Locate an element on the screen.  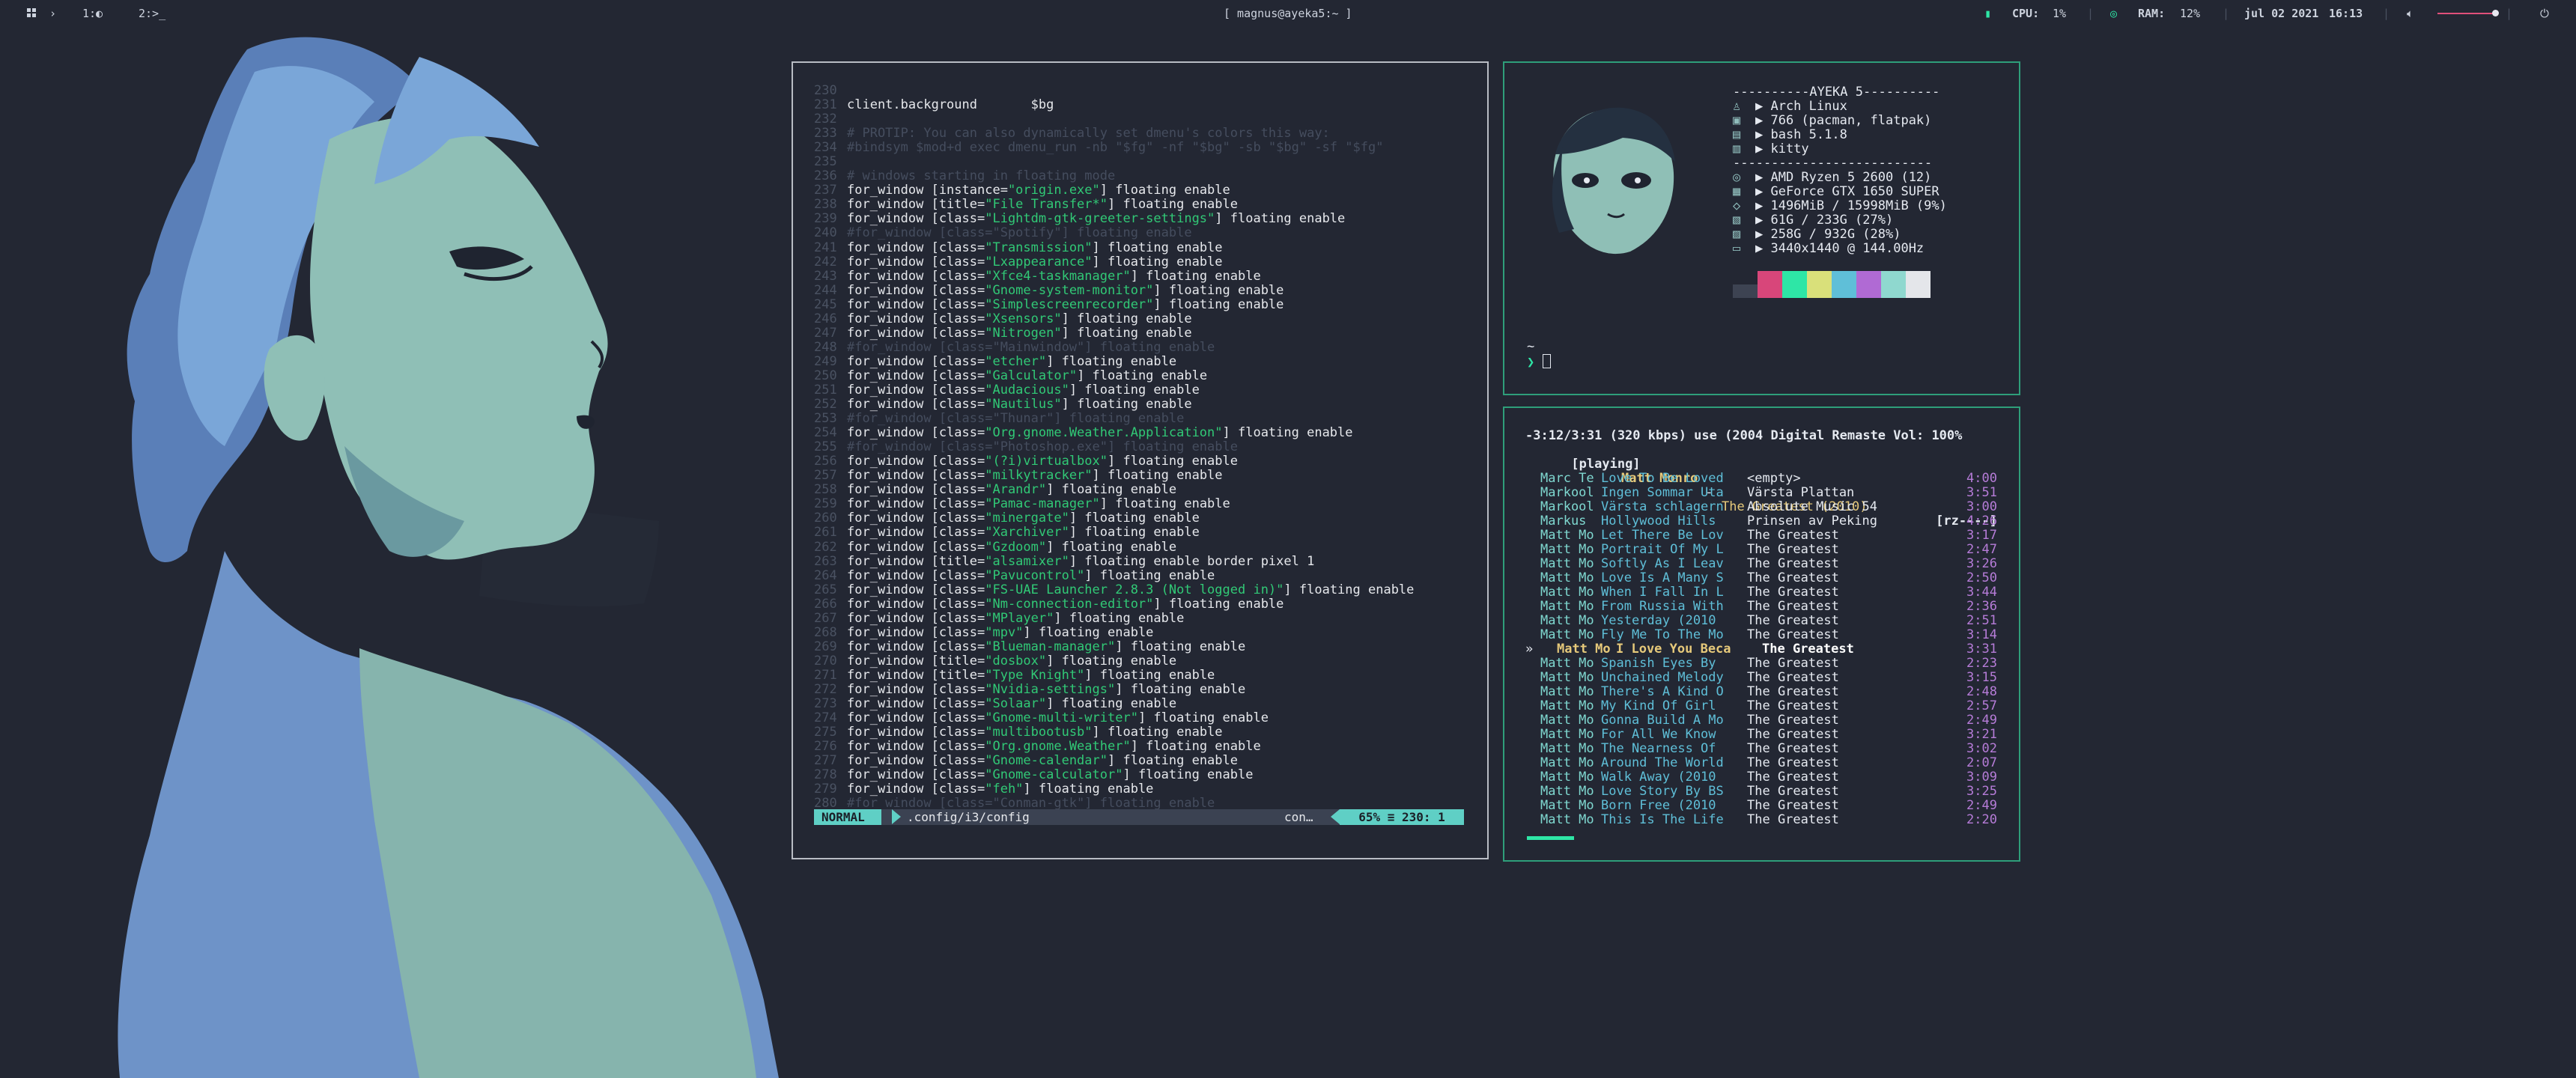
power-icon: ⏻ is located at coordinates (2544, 13).